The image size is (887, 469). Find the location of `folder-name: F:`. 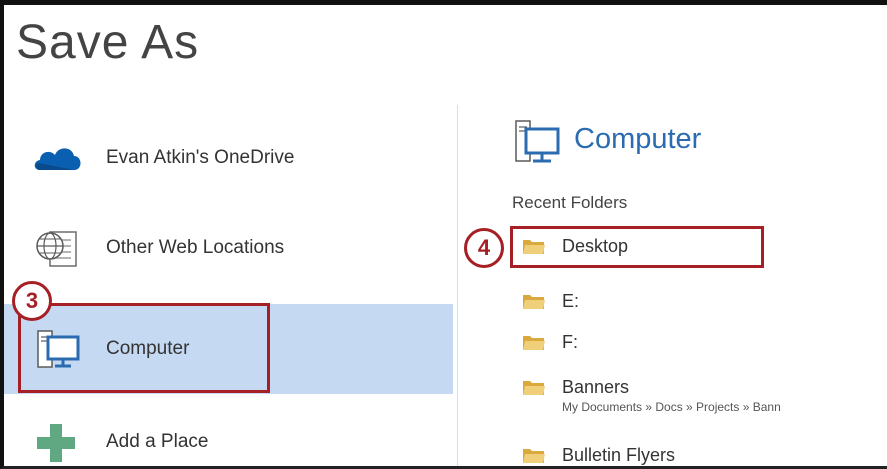

folder-name: F: is located at coordinates (570, 342).